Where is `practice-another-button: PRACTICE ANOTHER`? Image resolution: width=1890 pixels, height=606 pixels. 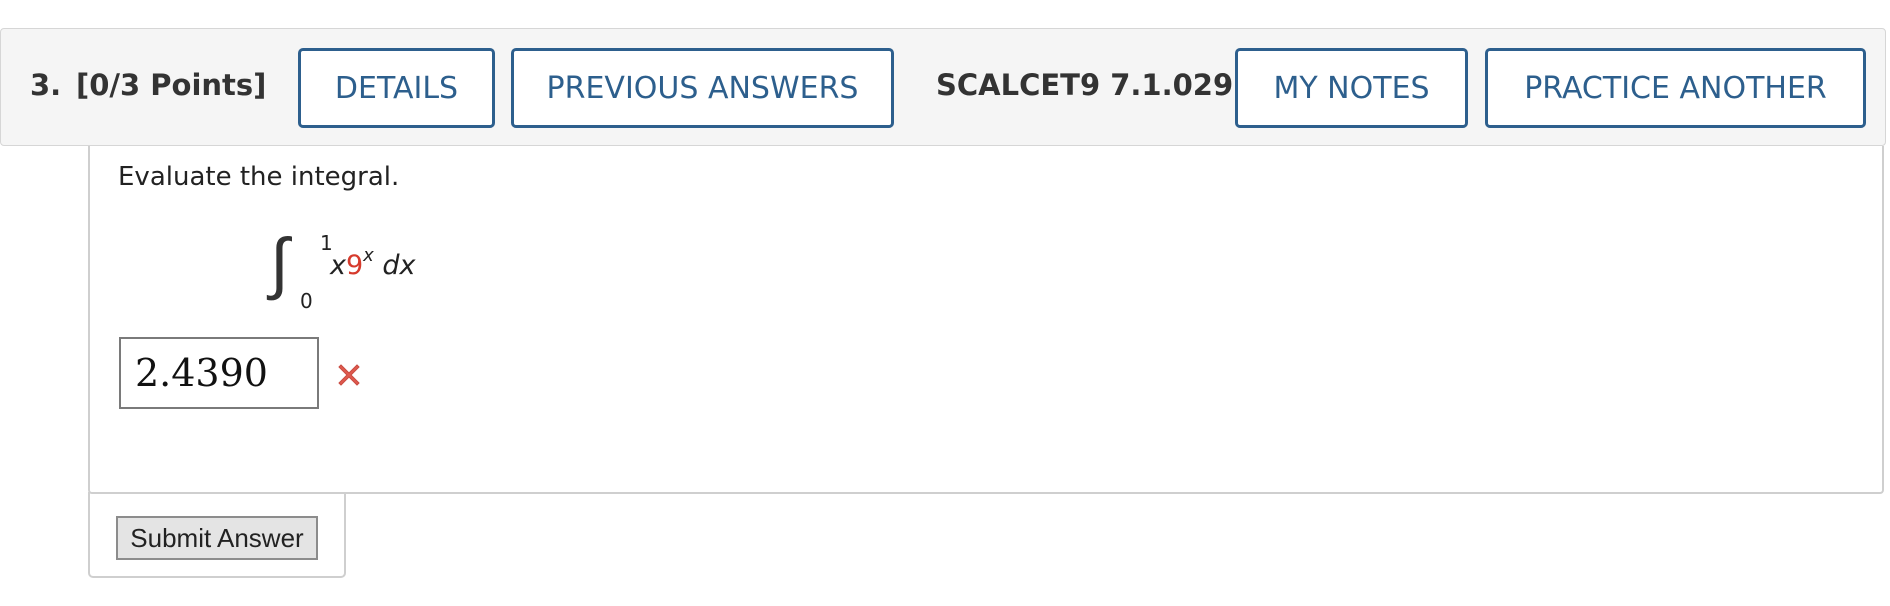
practice-another-button: PRACTICE ANOTHER is located at coordinates (1675, 88).